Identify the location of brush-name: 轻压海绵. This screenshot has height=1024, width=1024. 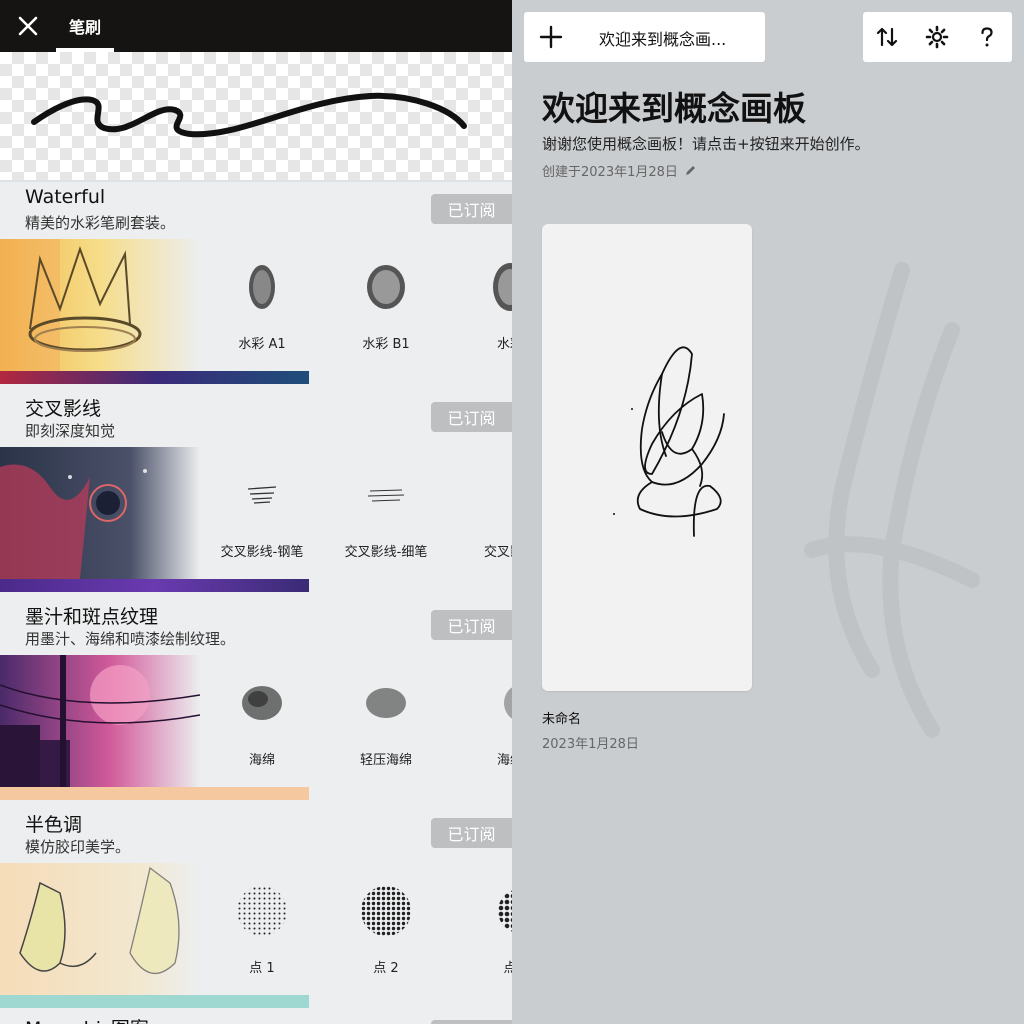
(385, 760).